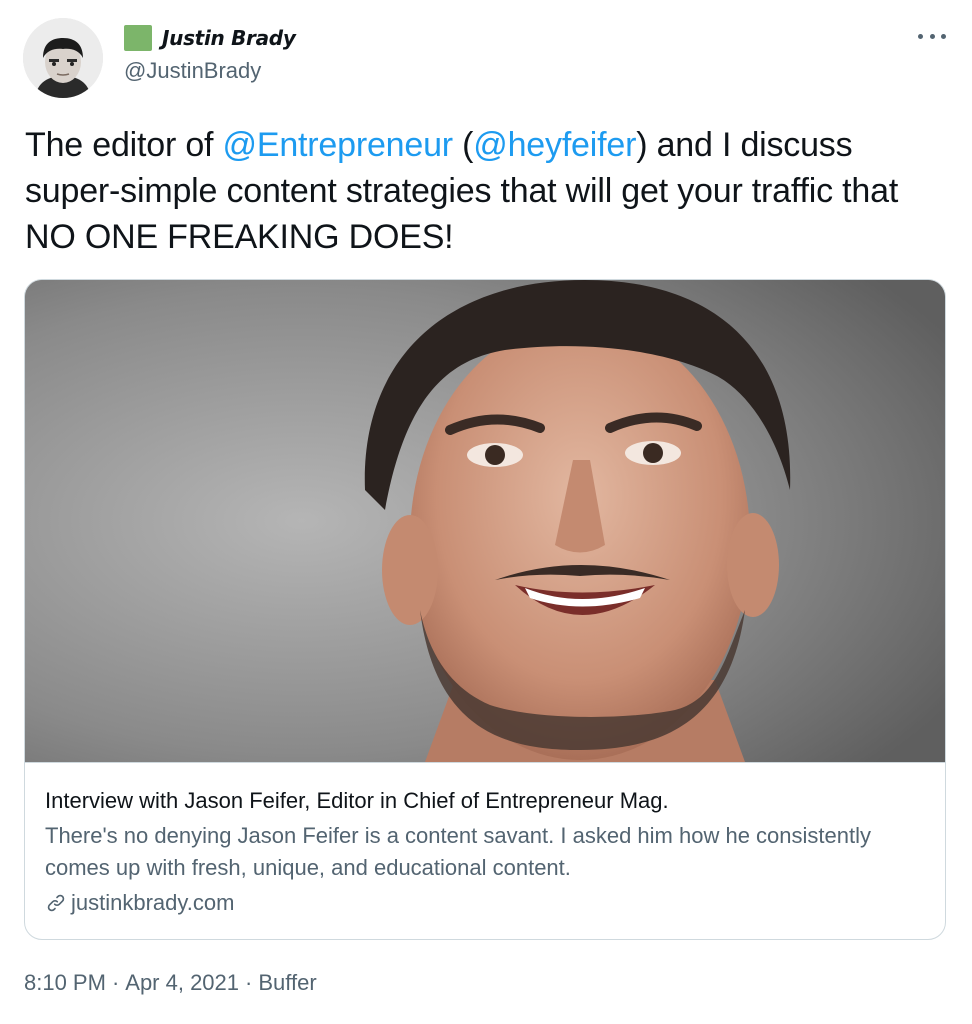 This screenshot has height=1024, width=972. Describe the element at coordinates (153, 902) in the screenshot. I see `card-domain-text: justinkbrady.com` at that location.